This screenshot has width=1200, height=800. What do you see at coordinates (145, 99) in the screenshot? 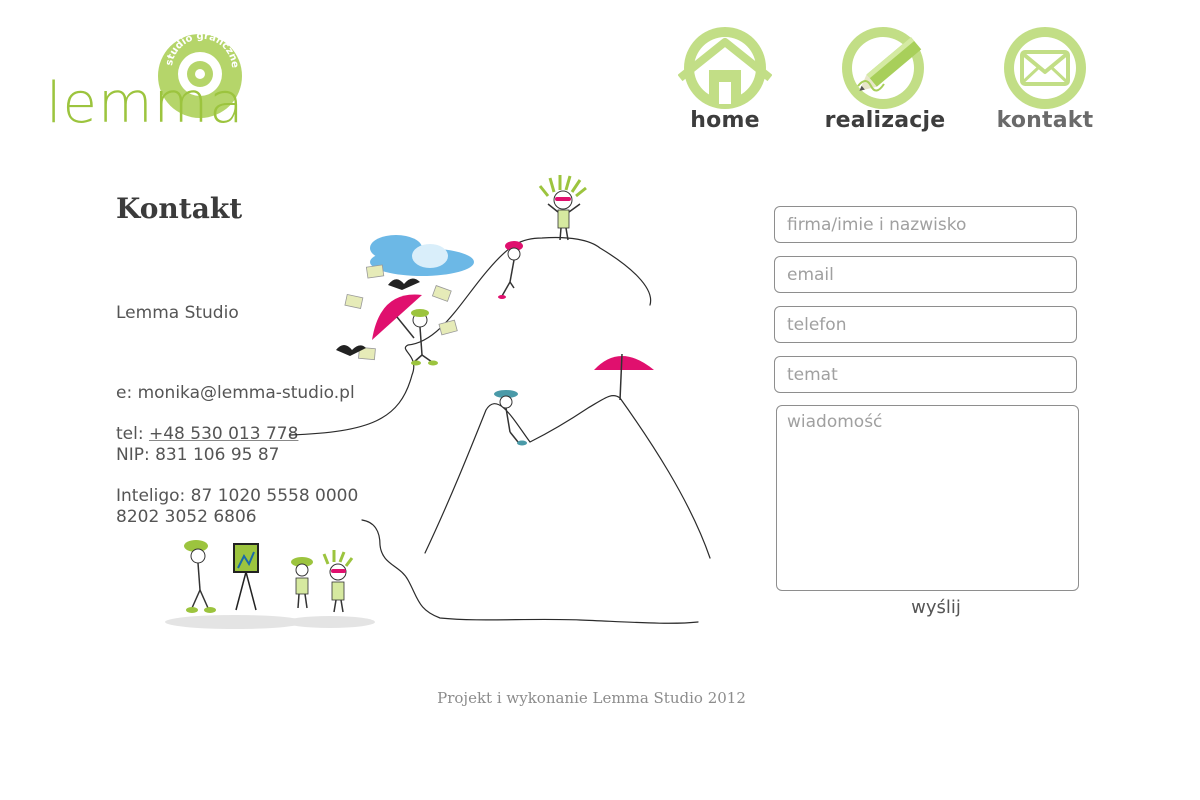
I see `logo-wordmark: lemma` at bounding box center [145, 99].